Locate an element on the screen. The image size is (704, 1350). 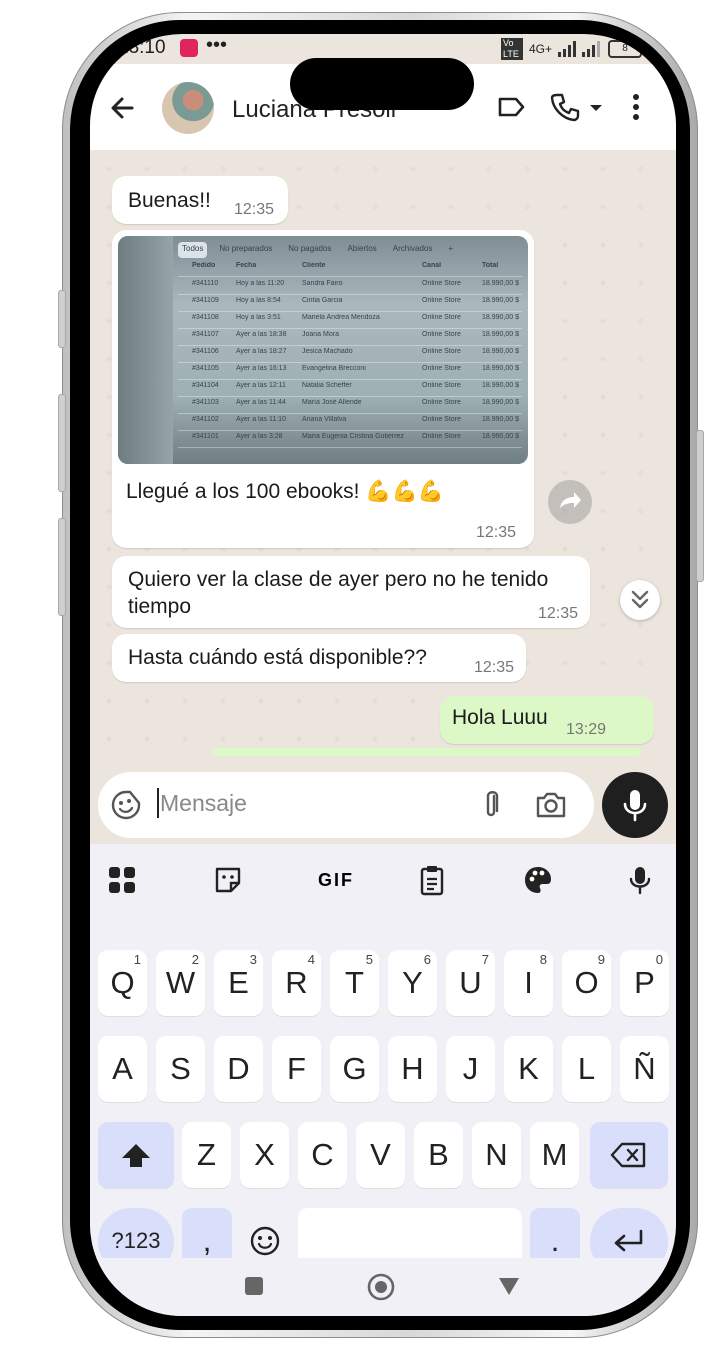
clipboard-icon is located at coordinates (432, 880).